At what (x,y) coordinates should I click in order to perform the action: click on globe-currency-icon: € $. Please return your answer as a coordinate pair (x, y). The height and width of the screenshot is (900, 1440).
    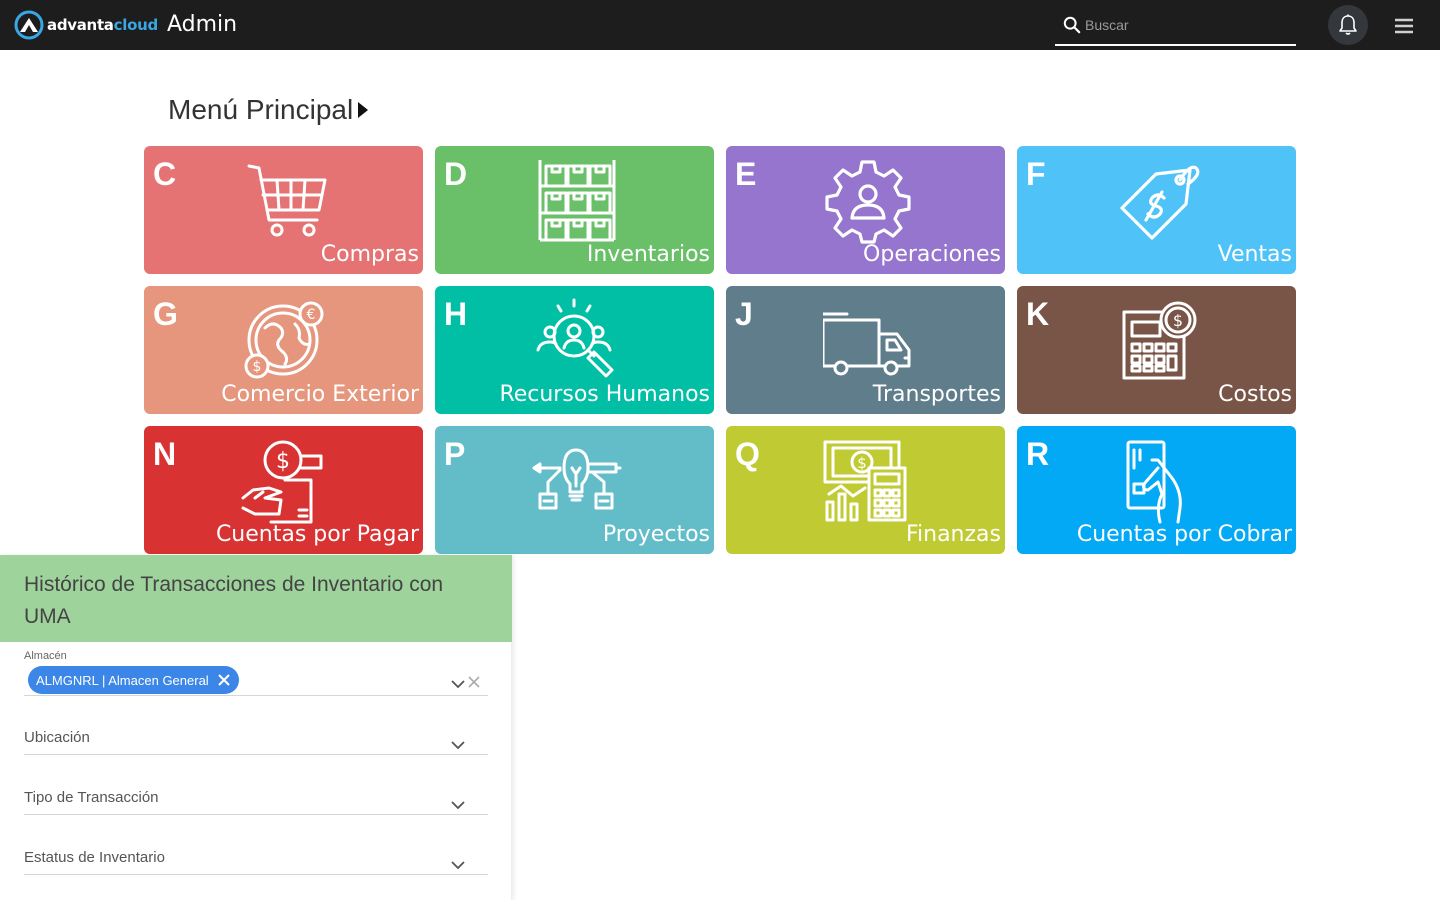
    Looking at the image, I should click on (286, 341).